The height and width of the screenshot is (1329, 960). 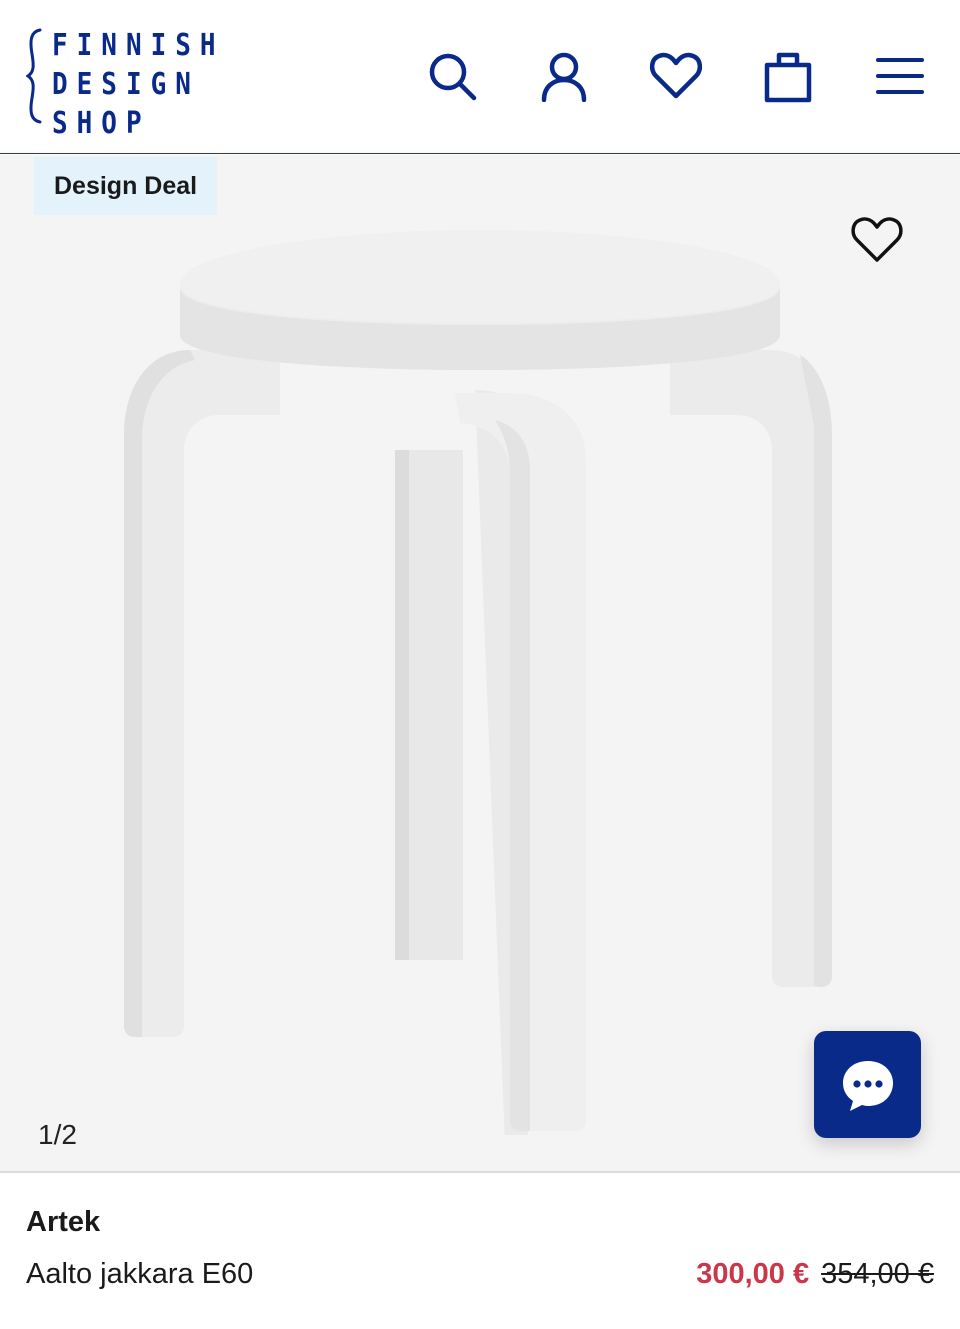 I want to click on chat-button, so click(x=867, y=1084).